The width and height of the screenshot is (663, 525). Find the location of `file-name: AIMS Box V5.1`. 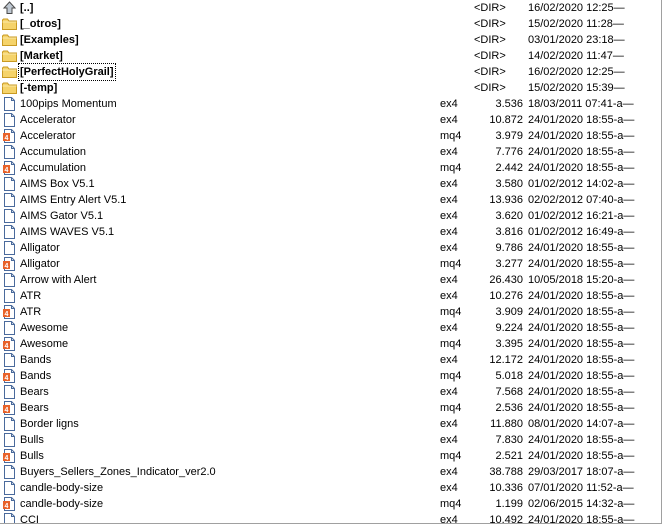

file-name: AIMS Box V5.1 is located at coordinates (57, 184).